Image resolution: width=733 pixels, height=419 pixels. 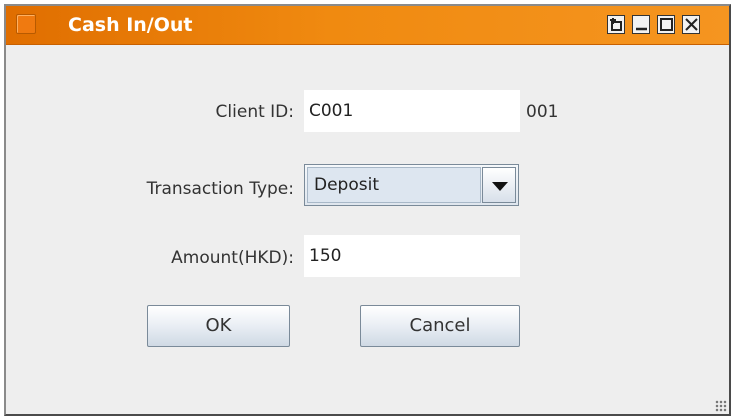 I want to click on transaction-type-select: Deposit, so click(x=411, y=185).